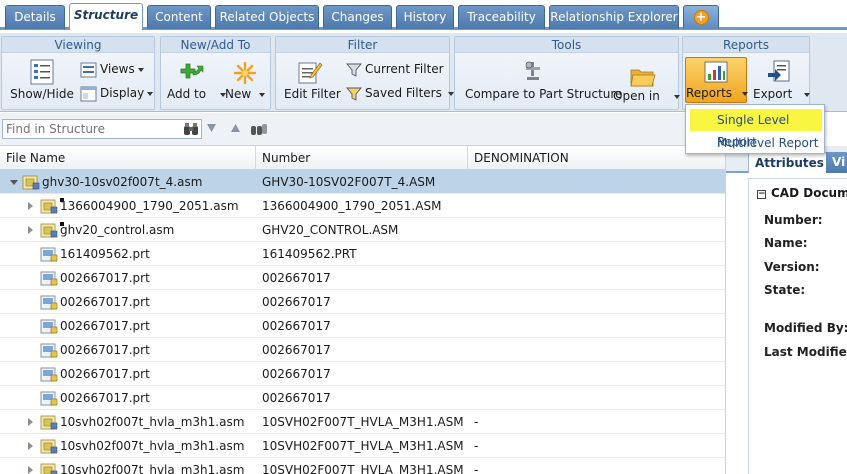 Image resolution: width=847 pixels, height=474 pixels. I want to click on cell-file-name: ghv20_control.asm, so click(157, 230).